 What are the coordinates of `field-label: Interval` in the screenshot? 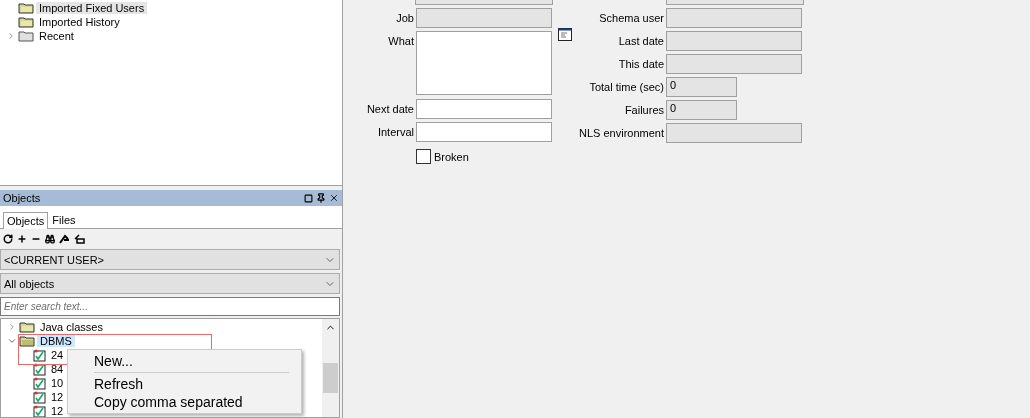 It's located at (395, 132).